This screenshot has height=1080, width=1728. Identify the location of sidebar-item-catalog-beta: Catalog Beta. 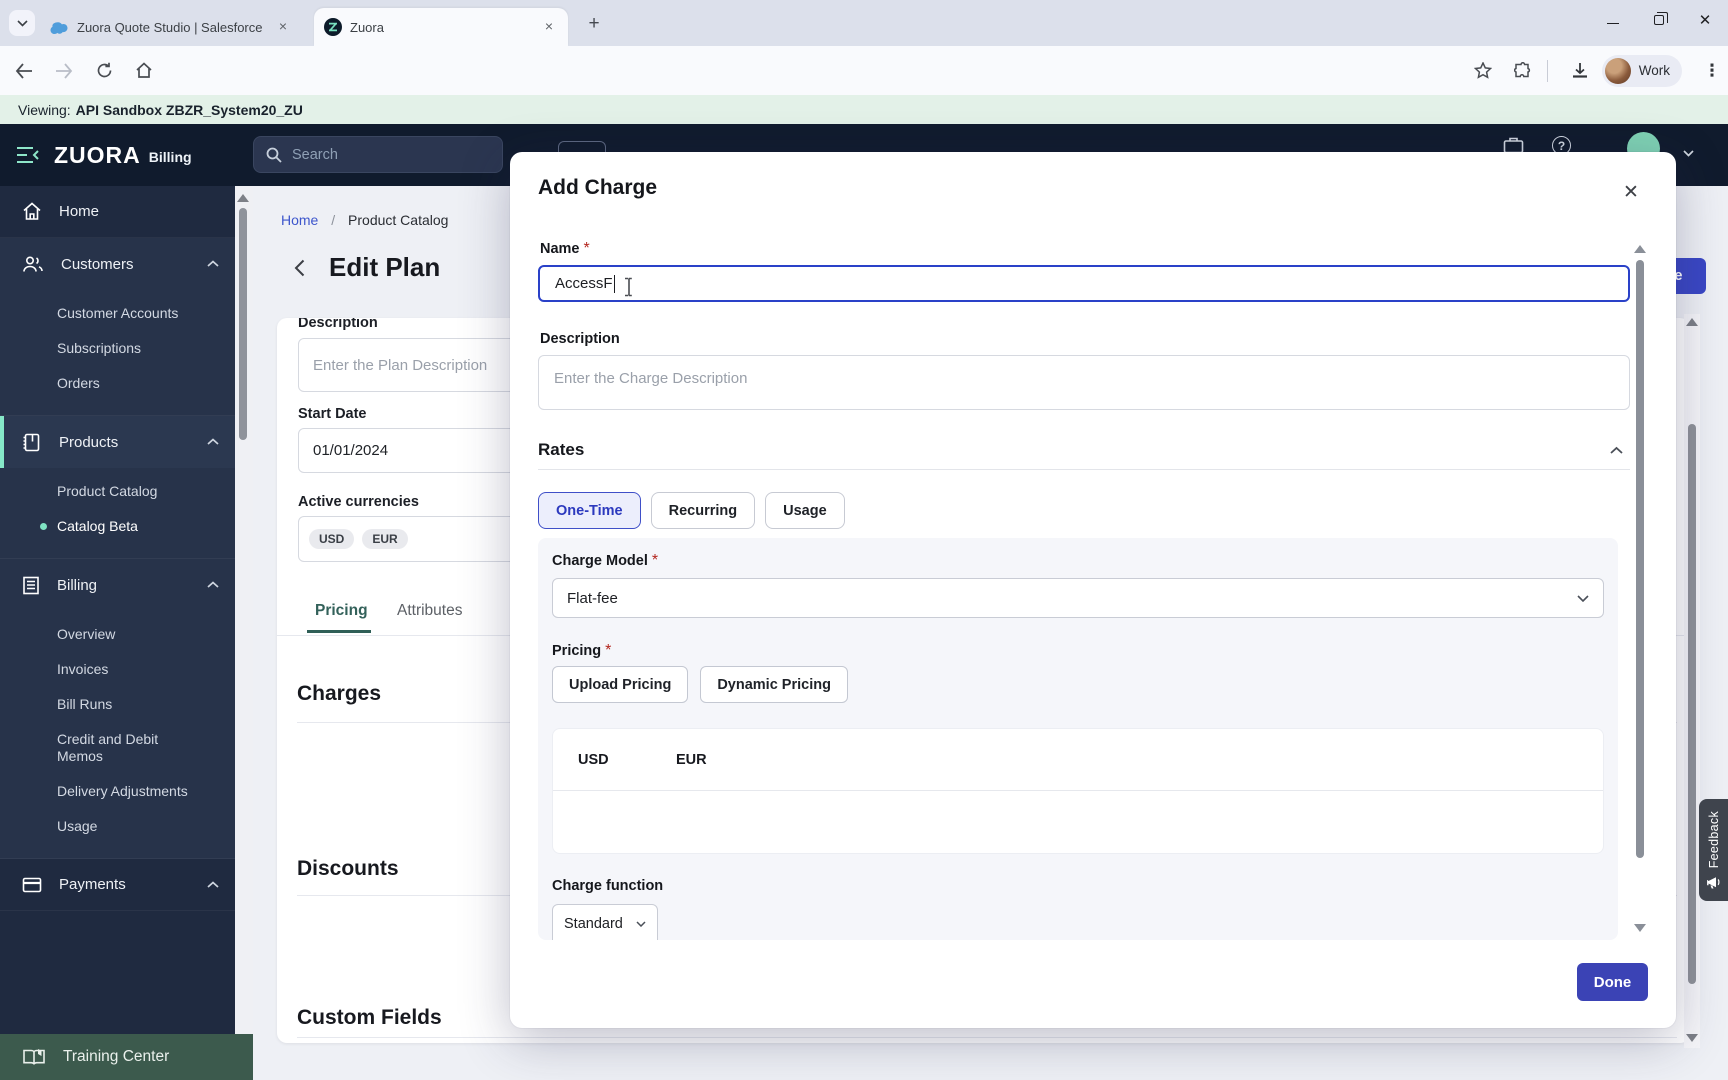
(117, 526).